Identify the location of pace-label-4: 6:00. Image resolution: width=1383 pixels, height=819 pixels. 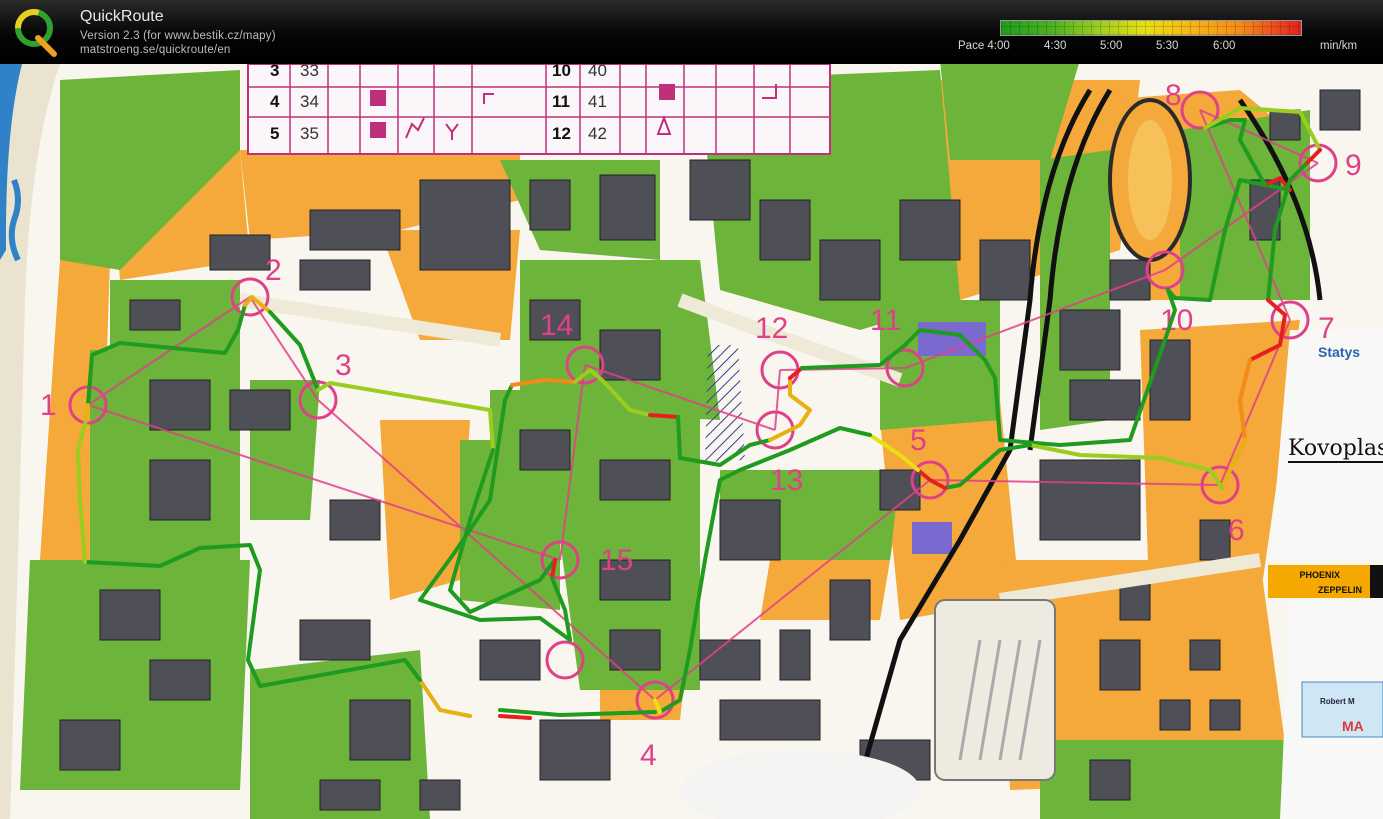
(1224, 46).